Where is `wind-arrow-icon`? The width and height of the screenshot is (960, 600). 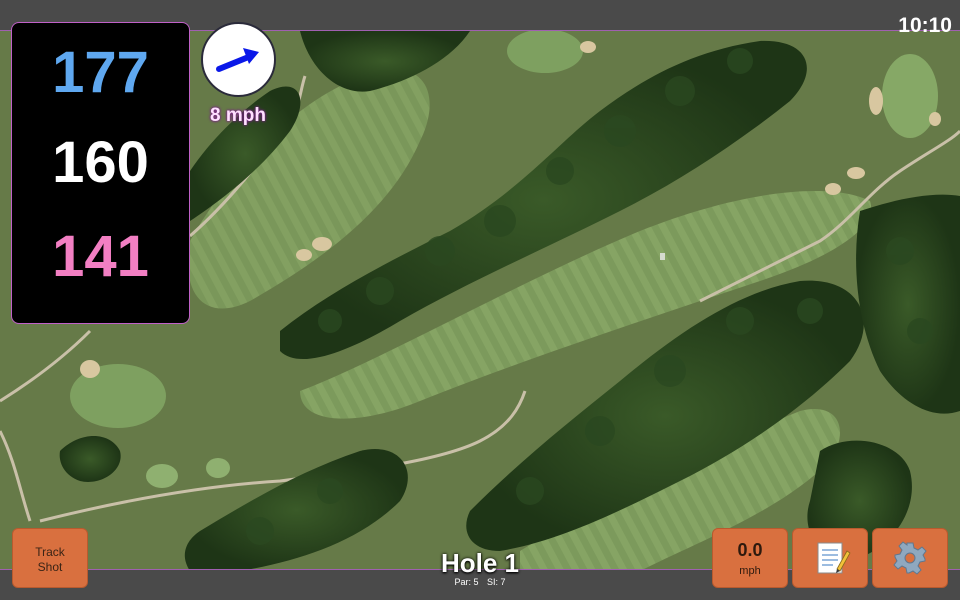
wind-arrow-icon is located at coordinates (237, 60).